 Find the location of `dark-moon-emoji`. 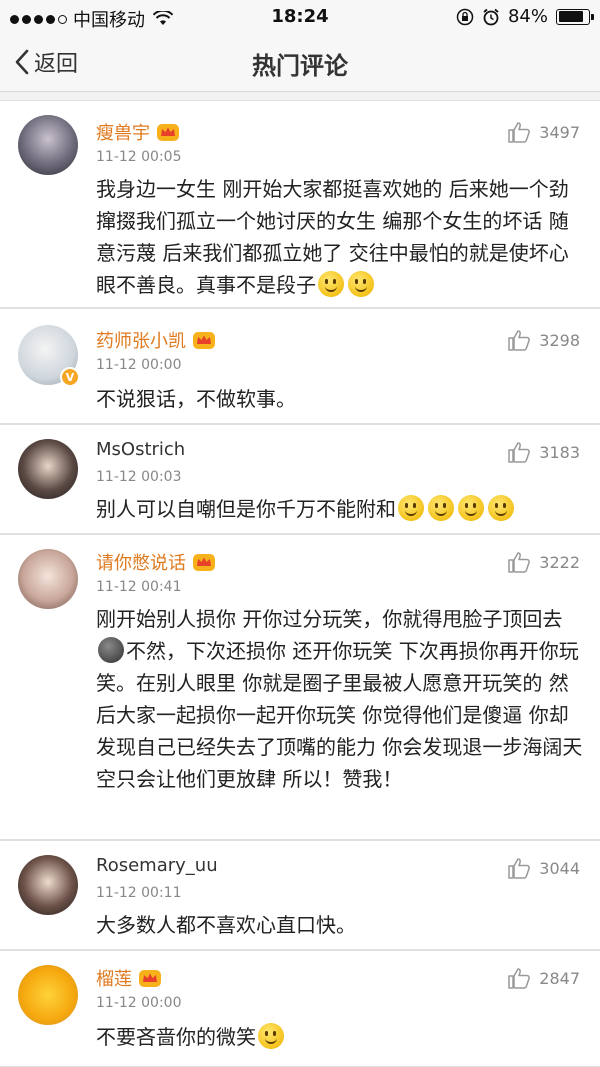

dark-moon-emoji is located at coordinates (111, 650).